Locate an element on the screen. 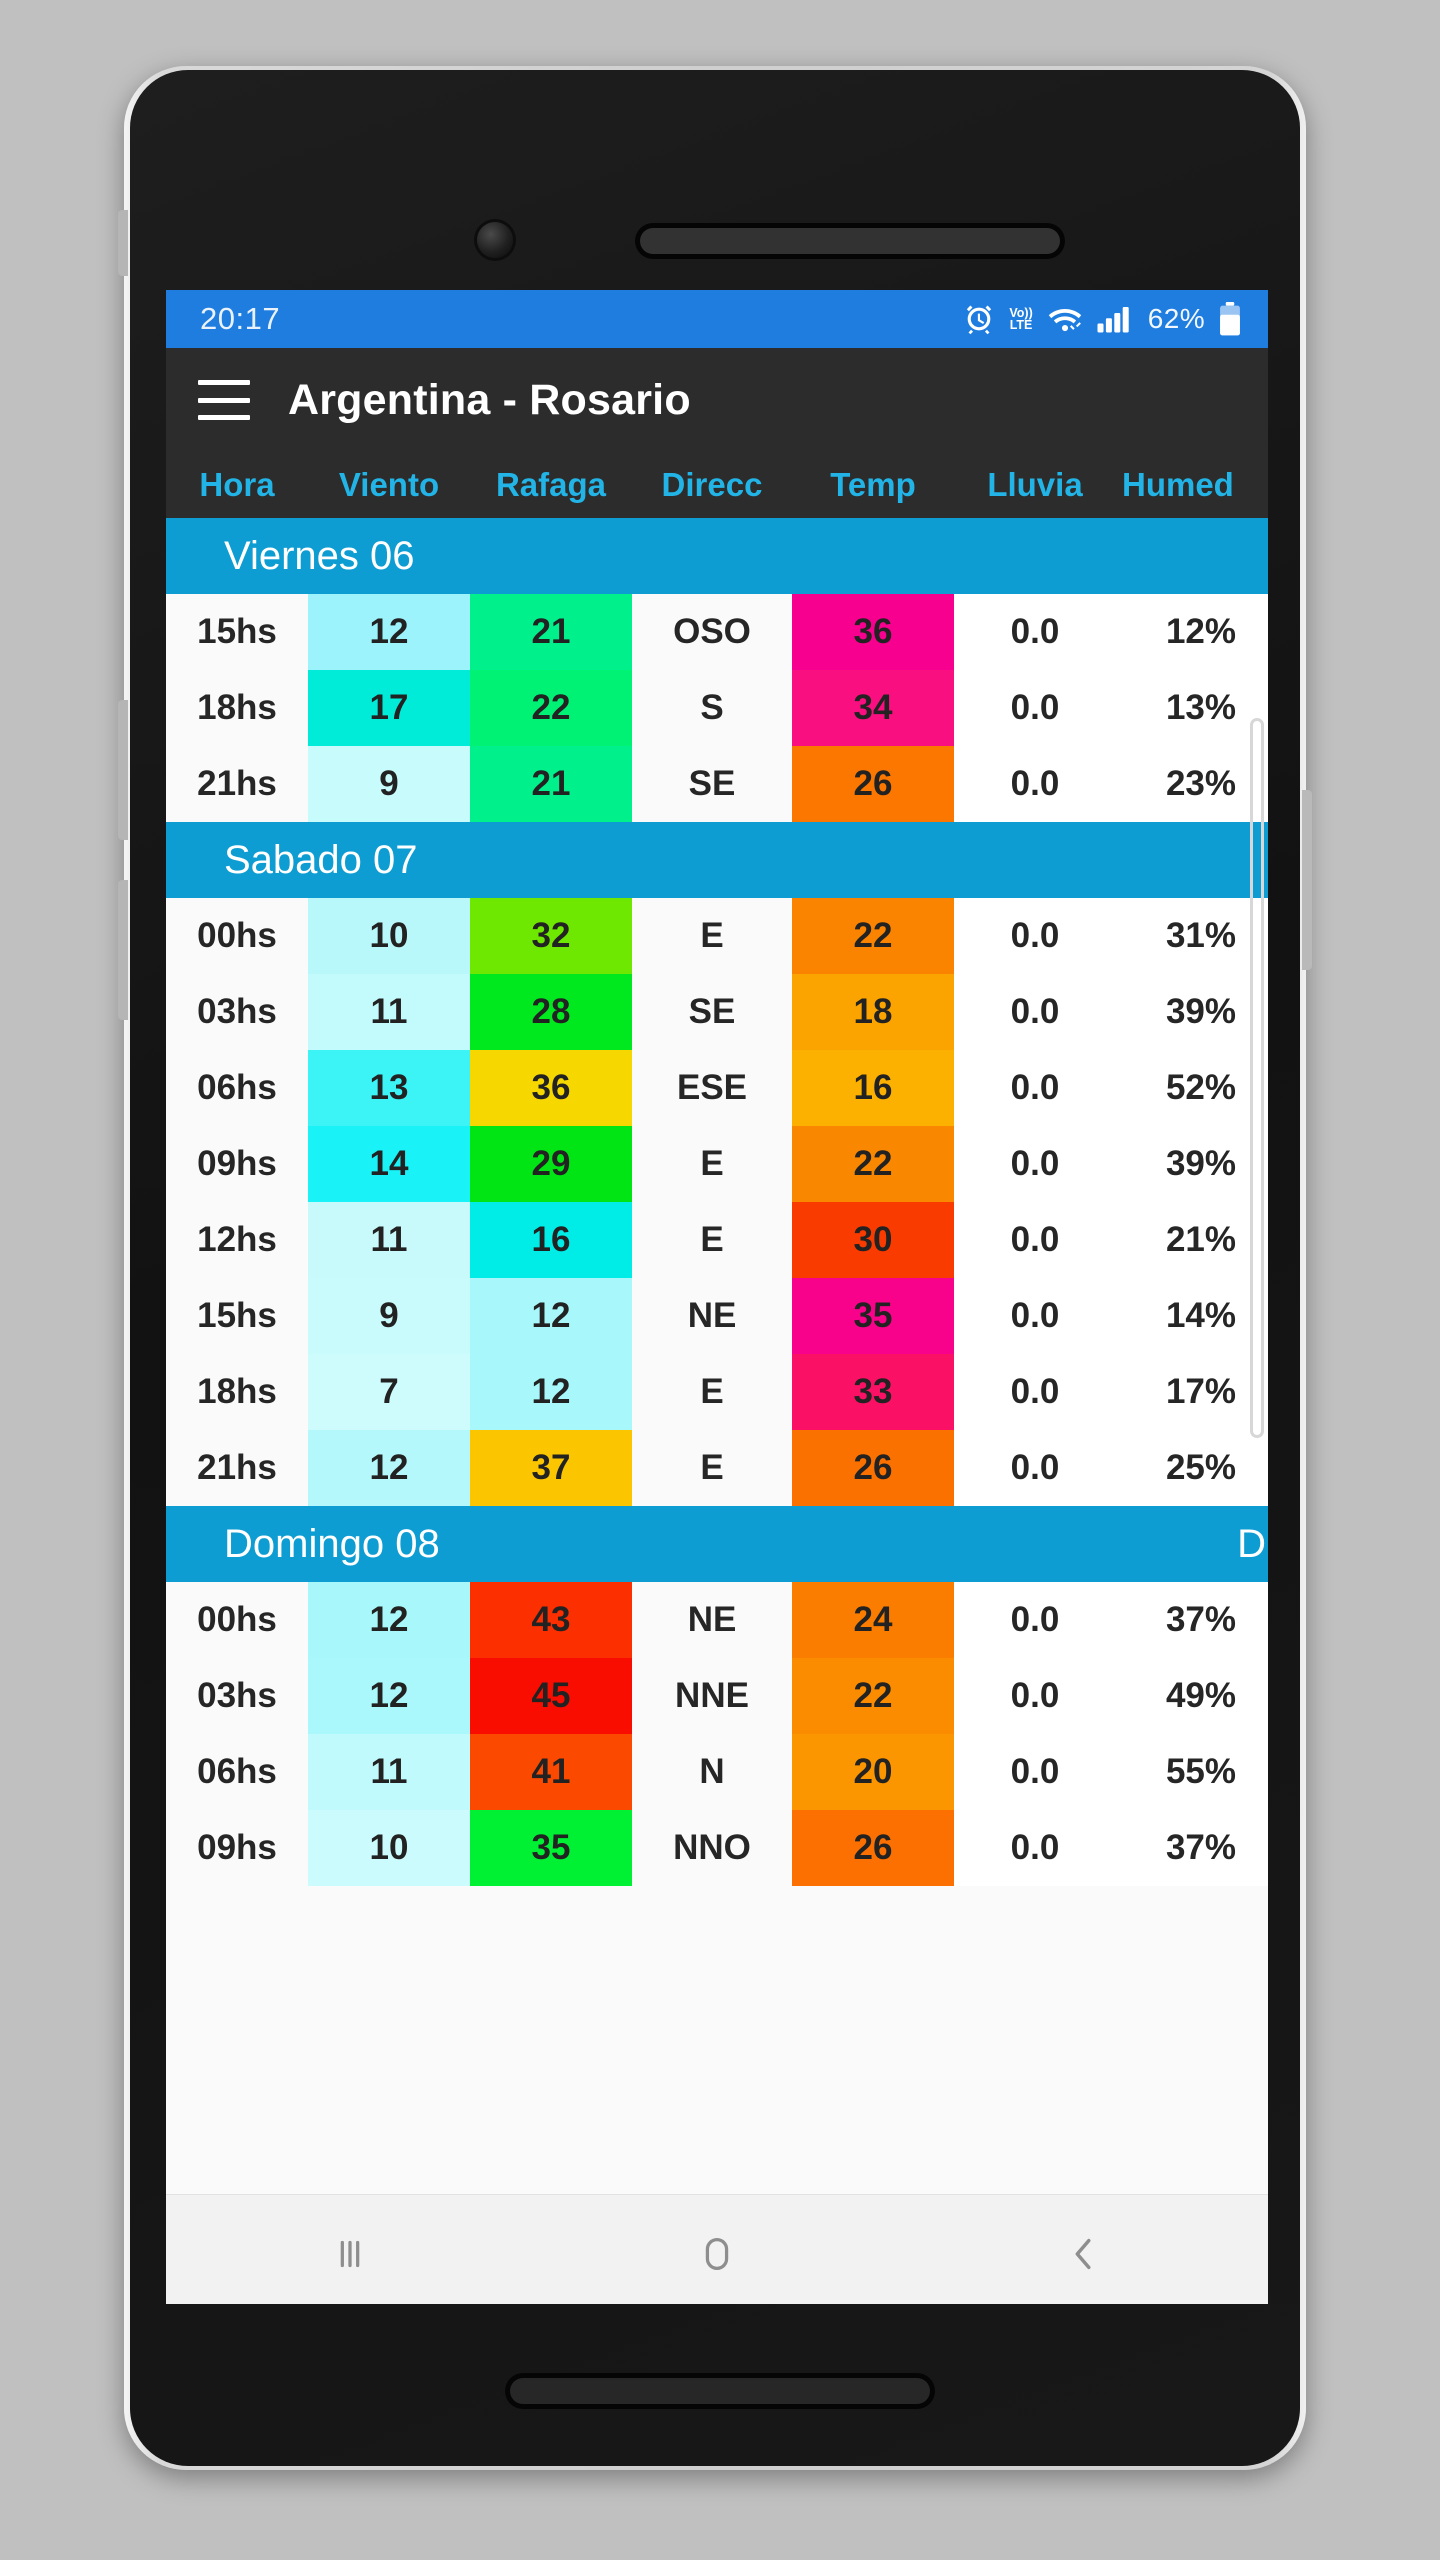  day-header-label: Domingo 08 is located at coordinates (332, 1543).